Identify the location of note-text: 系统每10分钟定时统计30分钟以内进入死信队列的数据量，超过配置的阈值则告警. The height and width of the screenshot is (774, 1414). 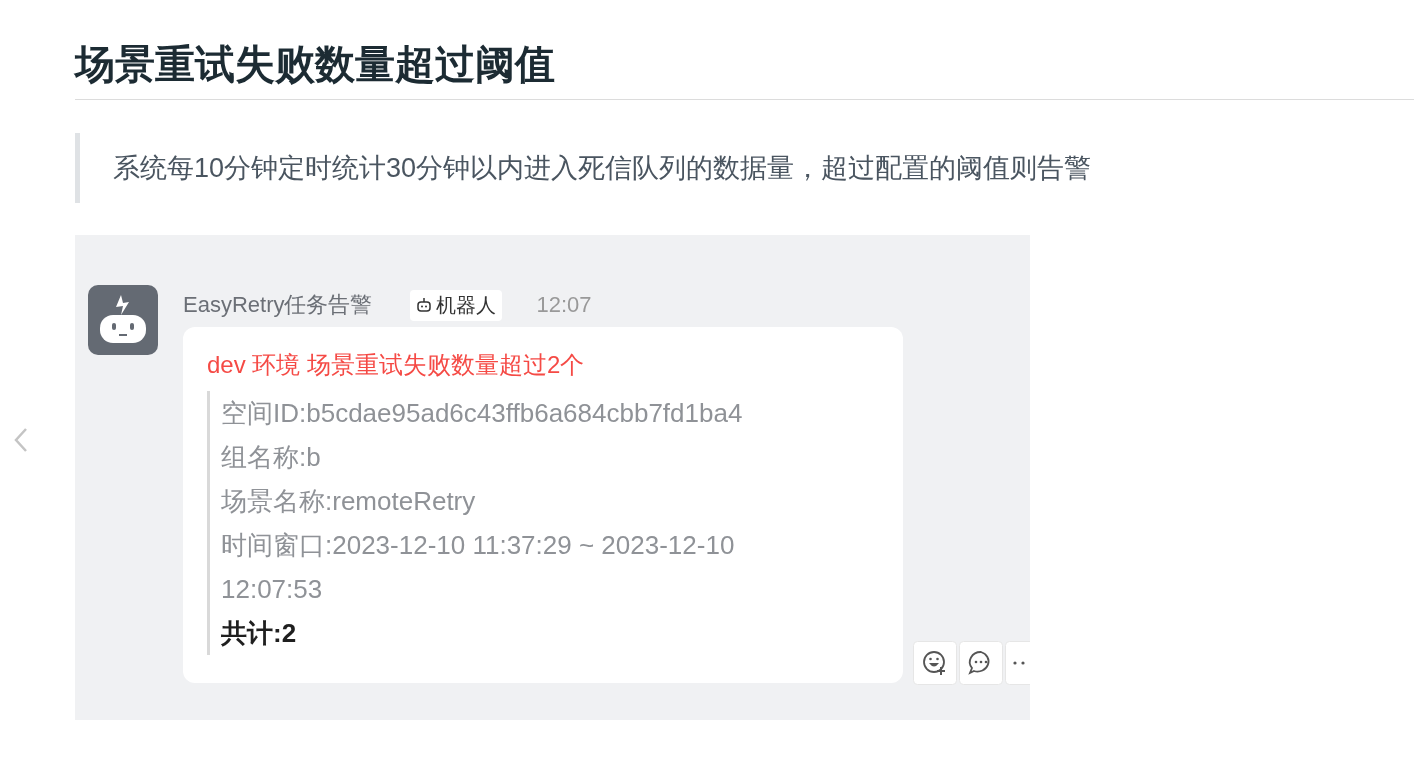
(602, 168).